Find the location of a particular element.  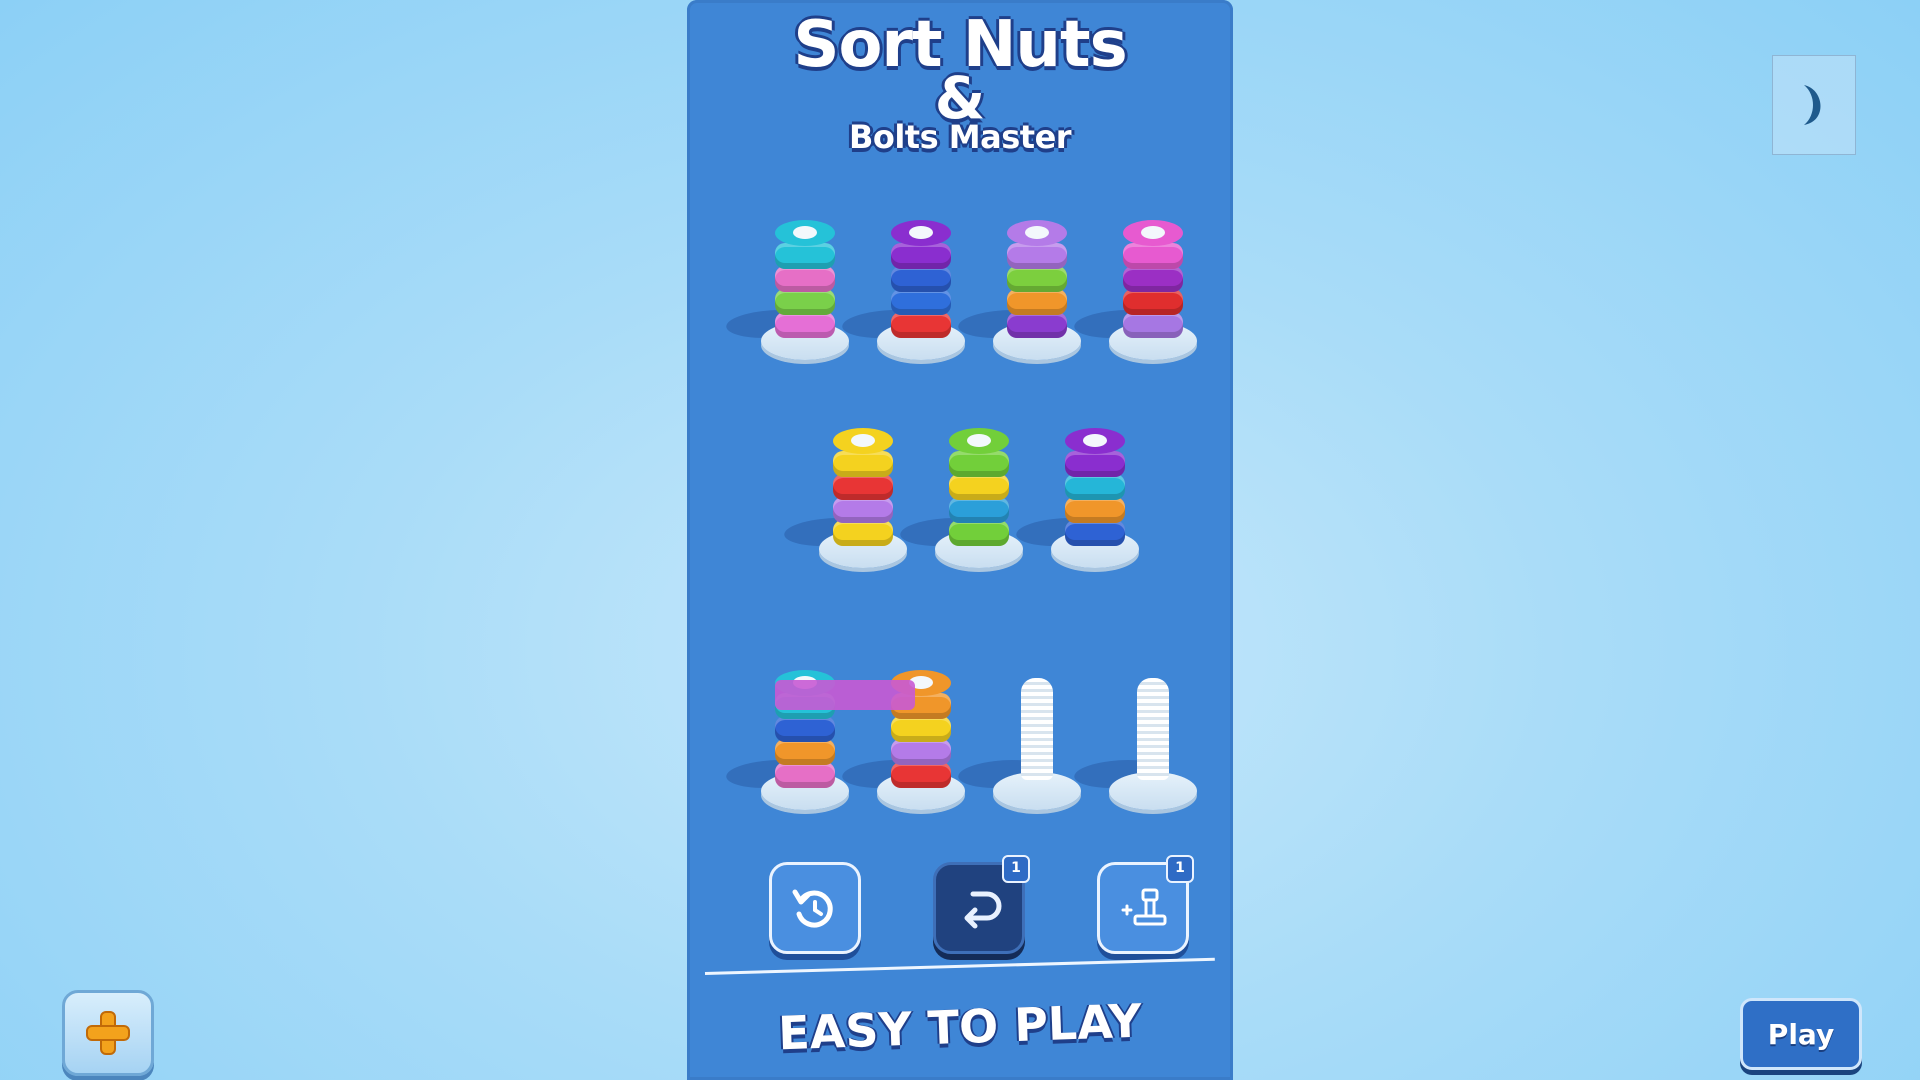

tagline: EASY TO PLAY is located at coordinates (960, 1027).